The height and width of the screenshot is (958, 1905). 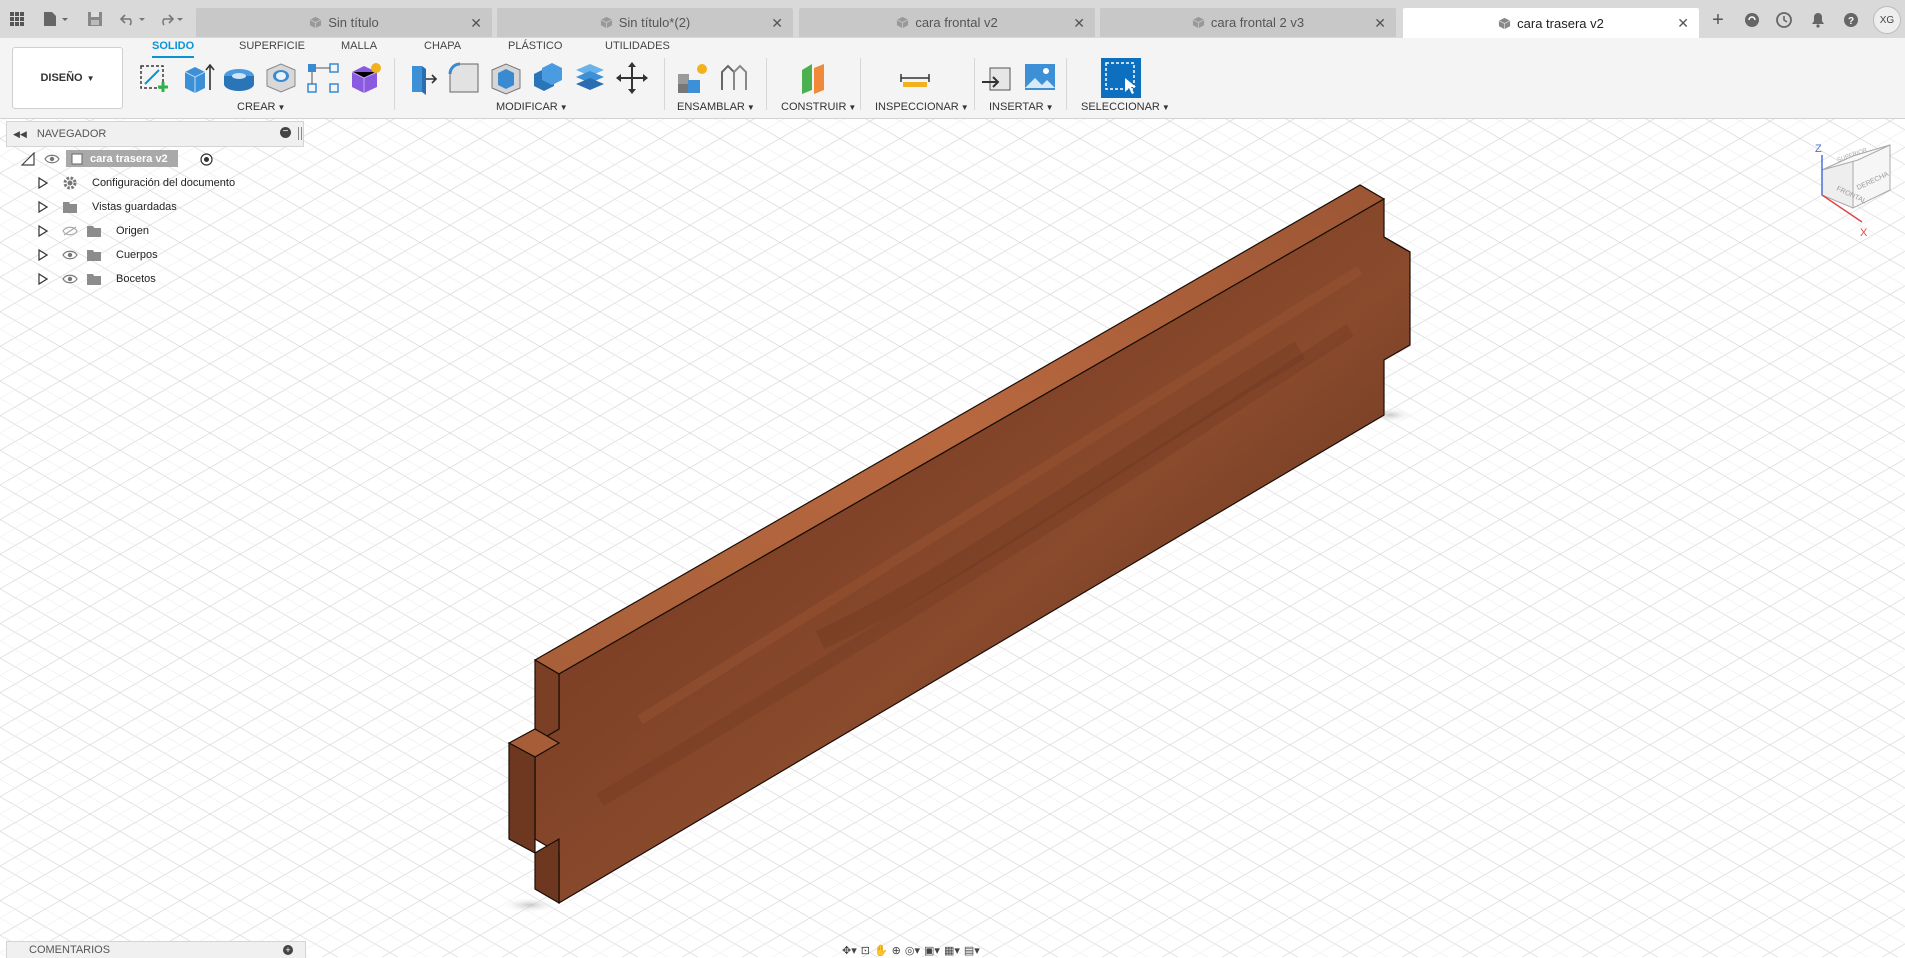 I want to click on new-tab-icon: +, so click(x=1718, y=20).